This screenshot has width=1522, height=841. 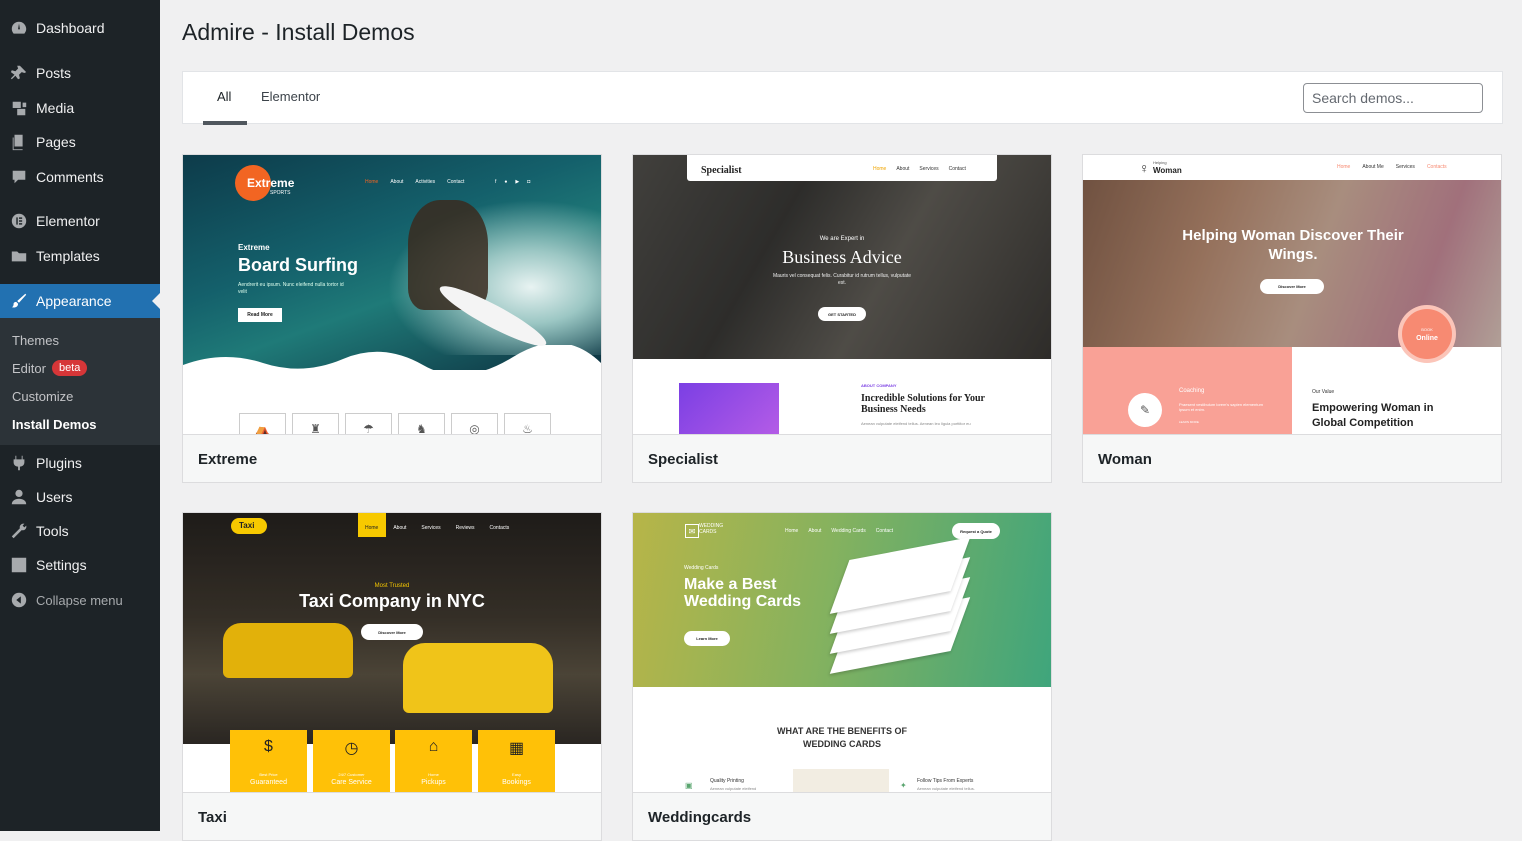 What do you see at coordinates (433, 761) in the screenshot?
I see `feature-tile: ⌂ Home Pickups` at bounding box center [433, 761].